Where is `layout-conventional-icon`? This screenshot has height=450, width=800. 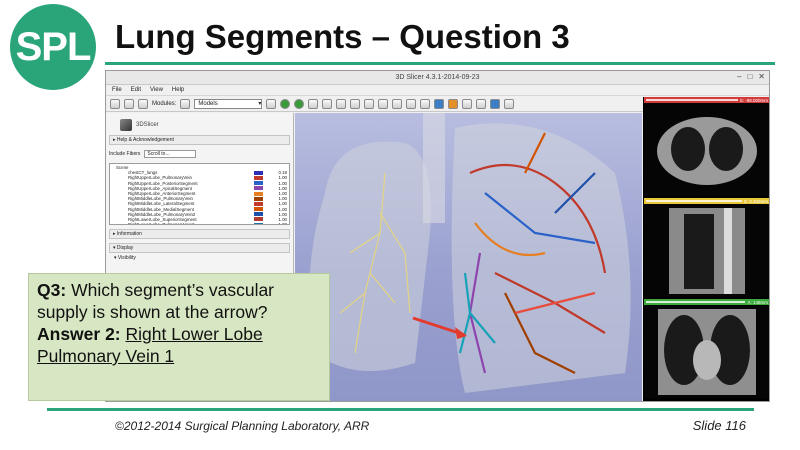
layout-conventional-icon is located at coordinates (327, 103).